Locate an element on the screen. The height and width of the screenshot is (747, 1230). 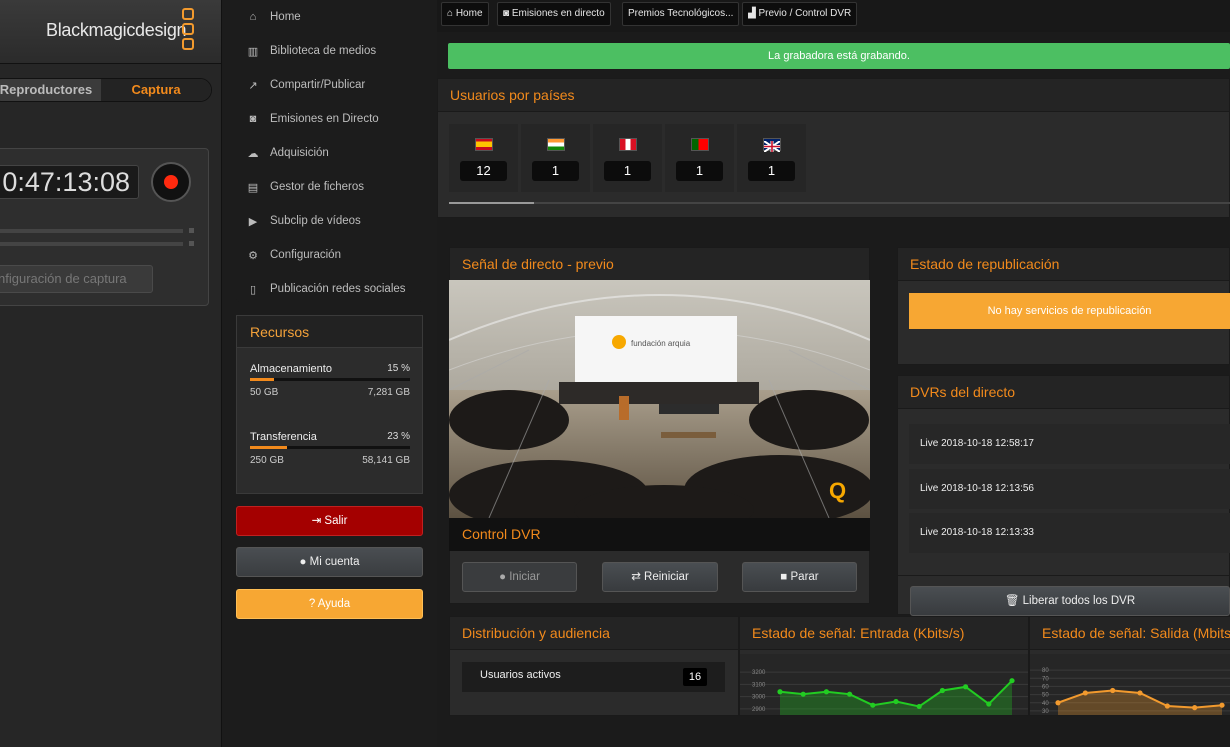
country-gb: 1 is located at coordinates (771, 158).